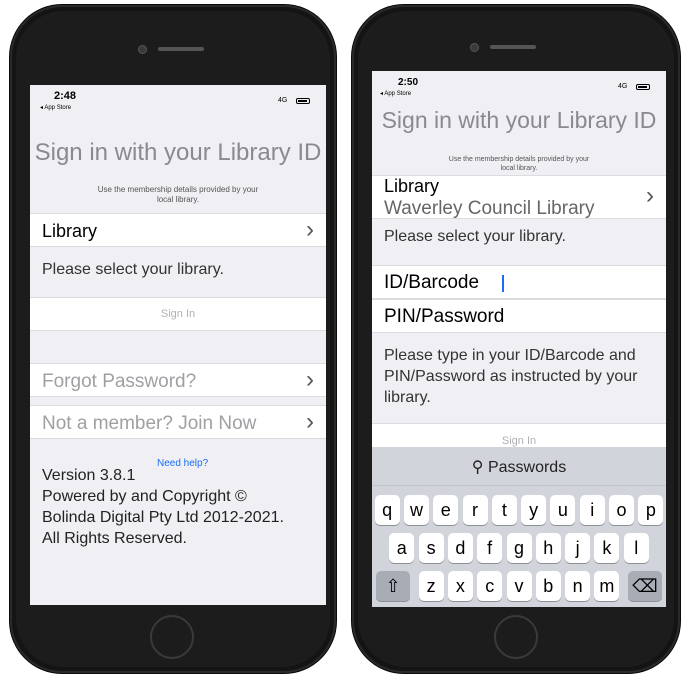  Describe the element at coordinates (563, 510) in the screenshot. I see `key-u: u` at that location.